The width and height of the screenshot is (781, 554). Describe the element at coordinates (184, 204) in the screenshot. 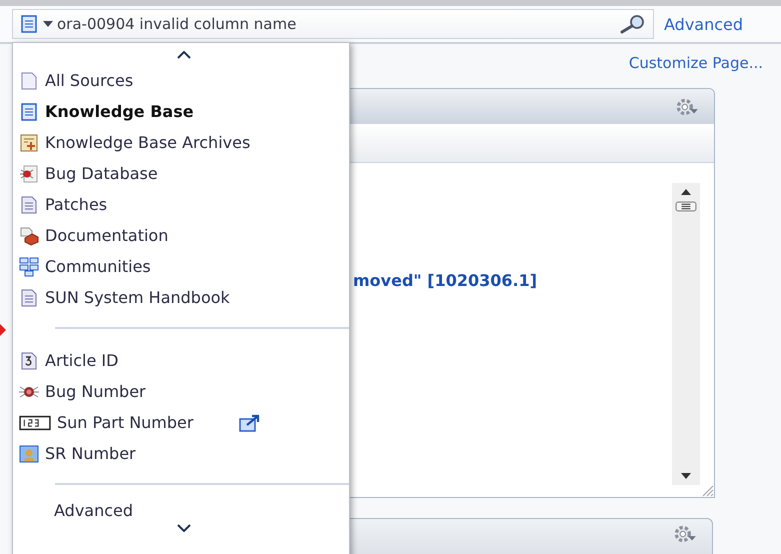

I see `menu-item: Patches` at that location.